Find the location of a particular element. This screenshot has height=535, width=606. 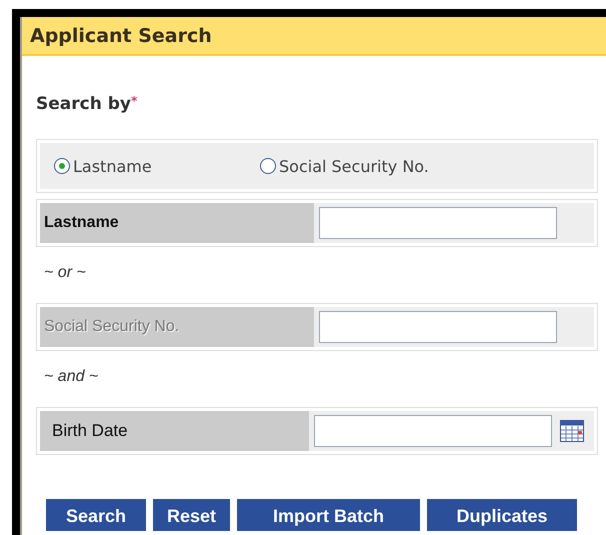

calendar-icon is located at coordinates (572, 431).